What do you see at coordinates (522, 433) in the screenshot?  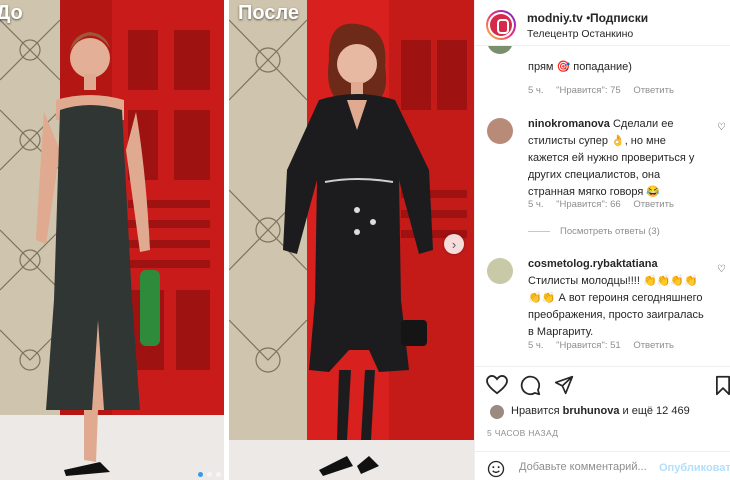 I see `post-timestamp: 5 ЧАСОВ НАЗАД` at bounding box center [522, 433].